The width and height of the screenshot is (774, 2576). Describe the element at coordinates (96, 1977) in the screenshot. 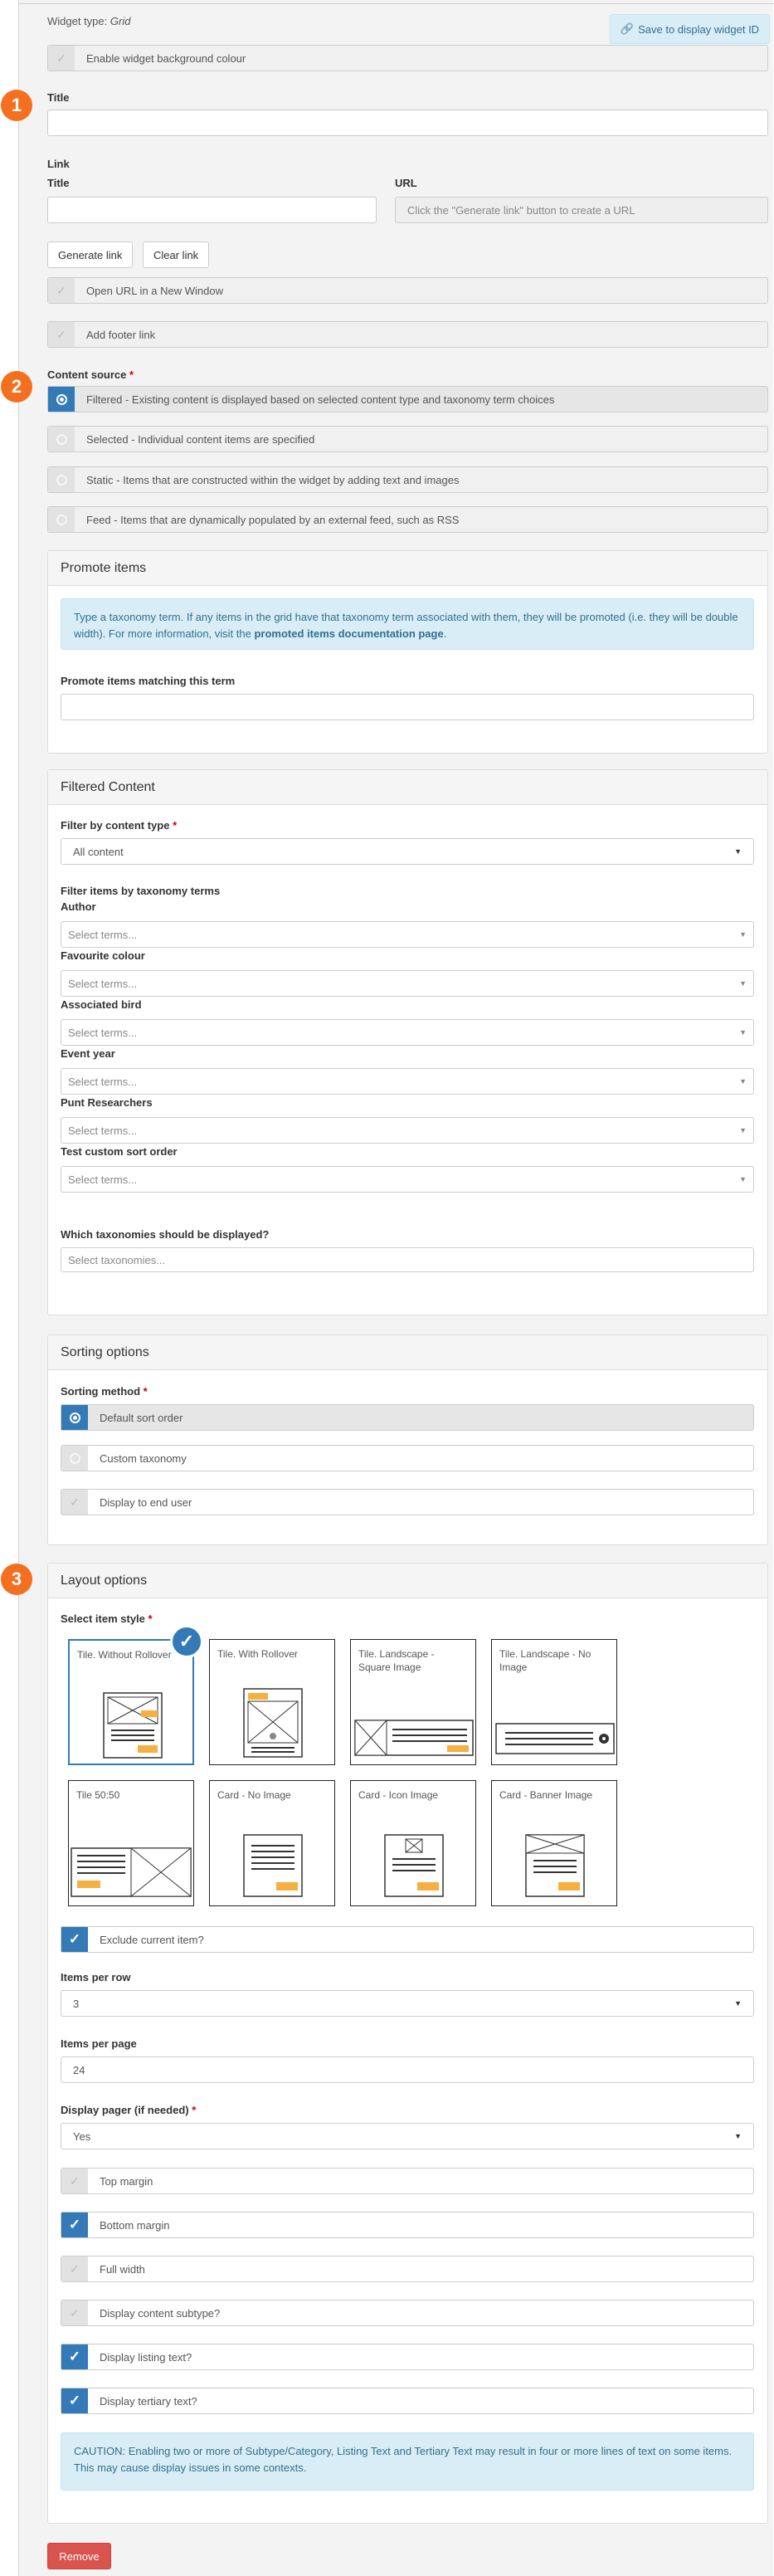

I see `items-per-row-label: Items per row` at that location.